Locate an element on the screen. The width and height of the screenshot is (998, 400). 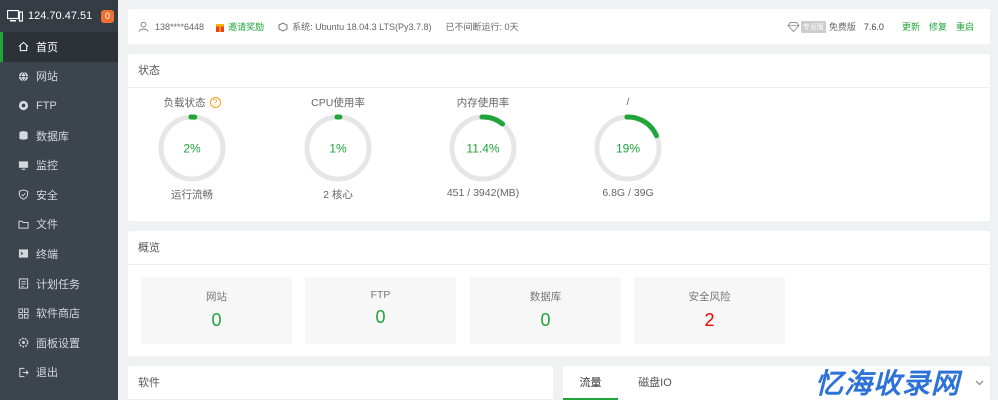
sidebar-item-label: 软件商店 is located at coordinates (58, 314).